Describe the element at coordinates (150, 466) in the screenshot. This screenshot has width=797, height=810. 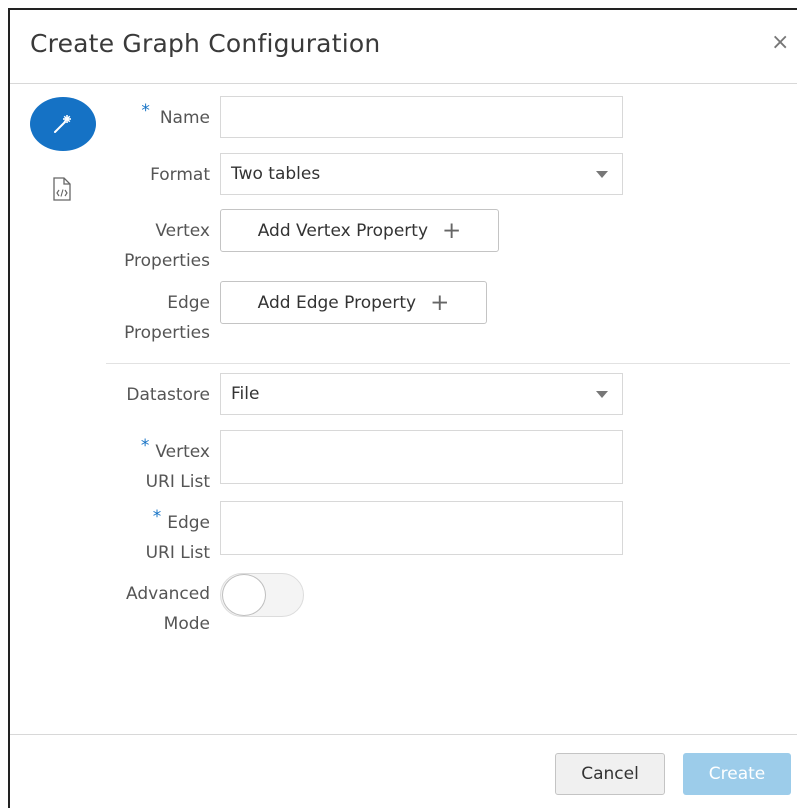
I see `vertex-uri-list-label: * Vertex URI List` at that location.